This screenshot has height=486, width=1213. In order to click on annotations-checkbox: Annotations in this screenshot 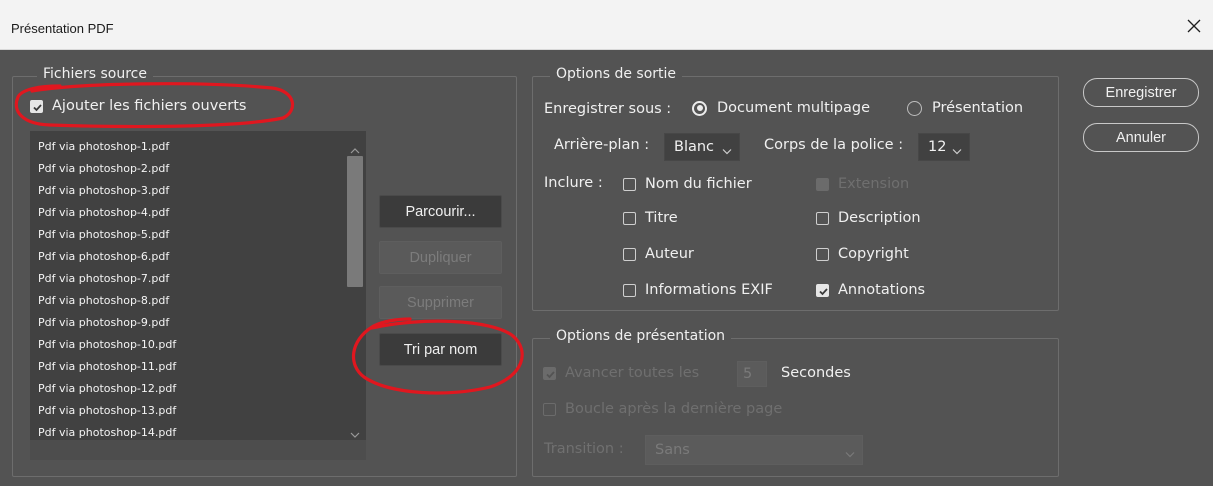, I will do `click(870, 290)`.